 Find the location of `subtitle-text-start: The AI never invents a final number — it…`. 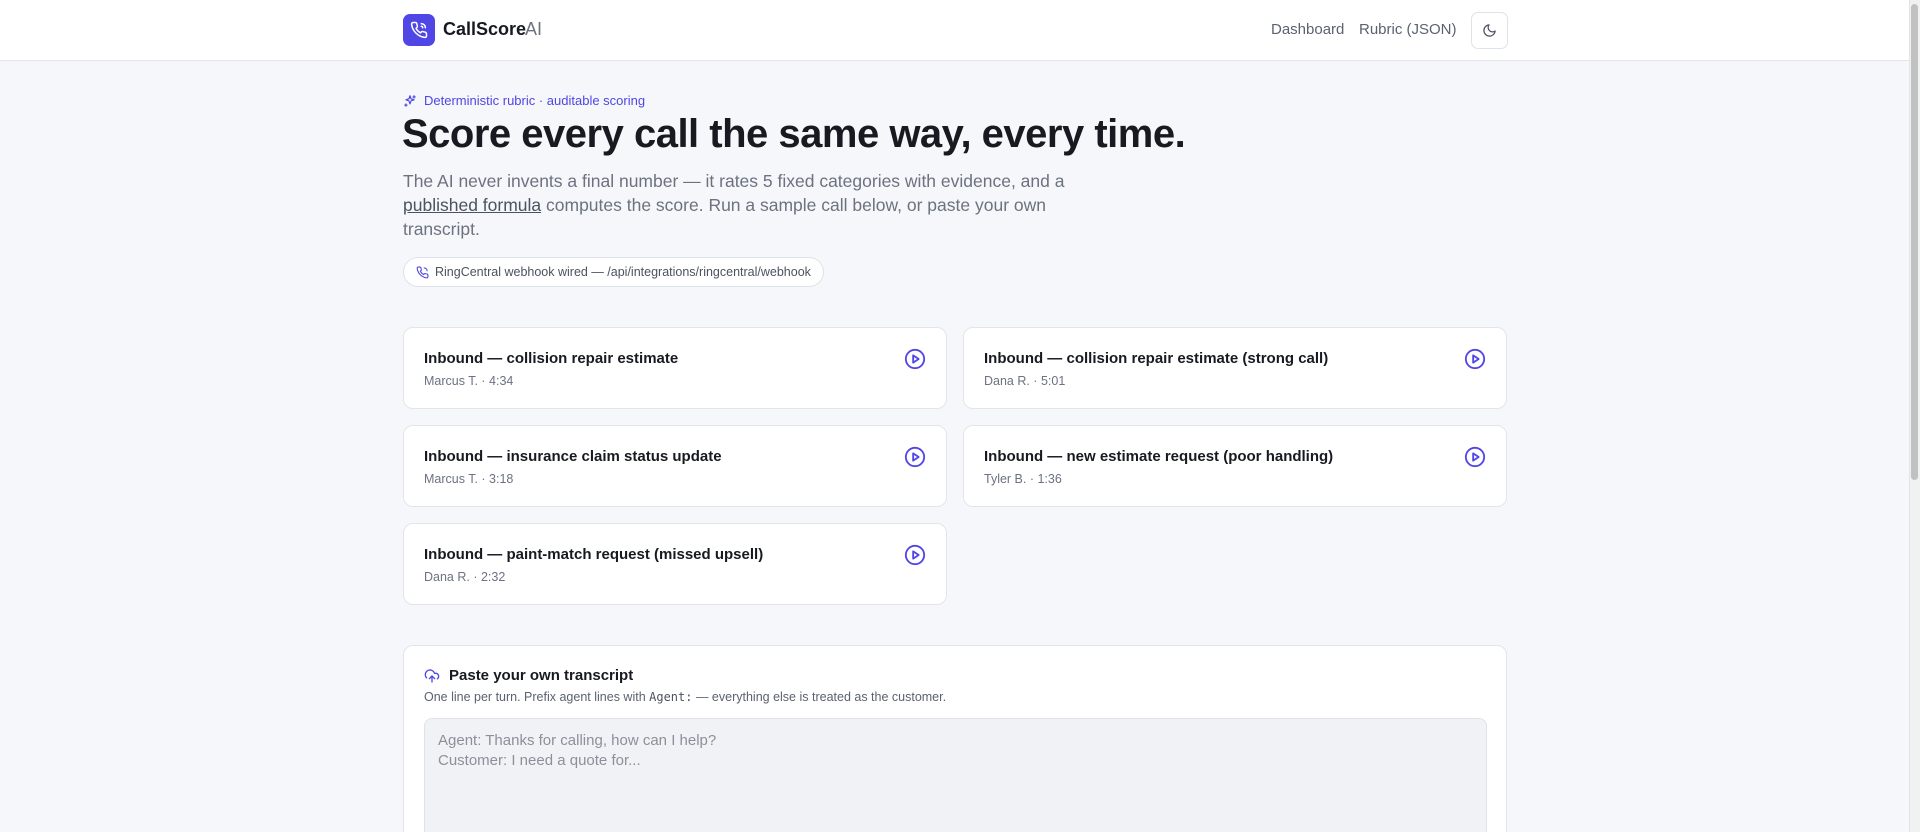

subtitle-text-start: The AI never invents a final number — it… is located at coordinates (734, 181).